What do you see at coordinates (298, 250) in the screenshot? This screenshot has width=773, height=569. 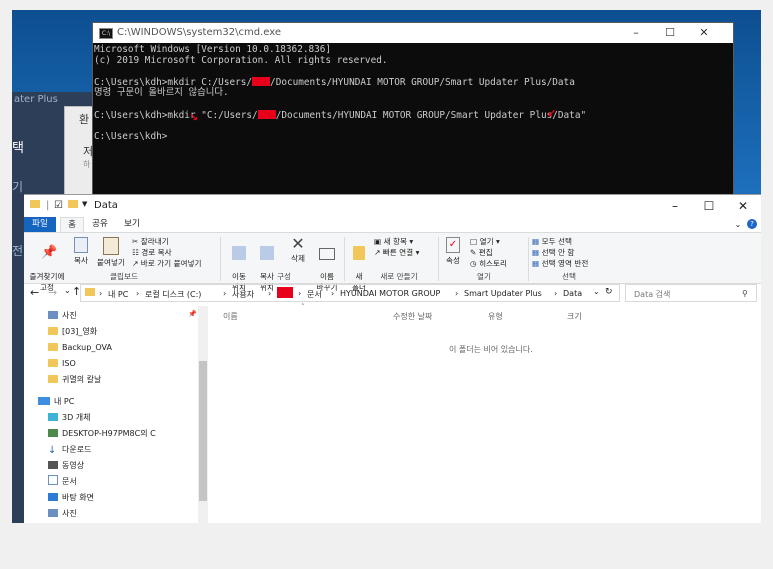 I see `delete-button: ✕ 삭제` at bounding box center [298, 250].